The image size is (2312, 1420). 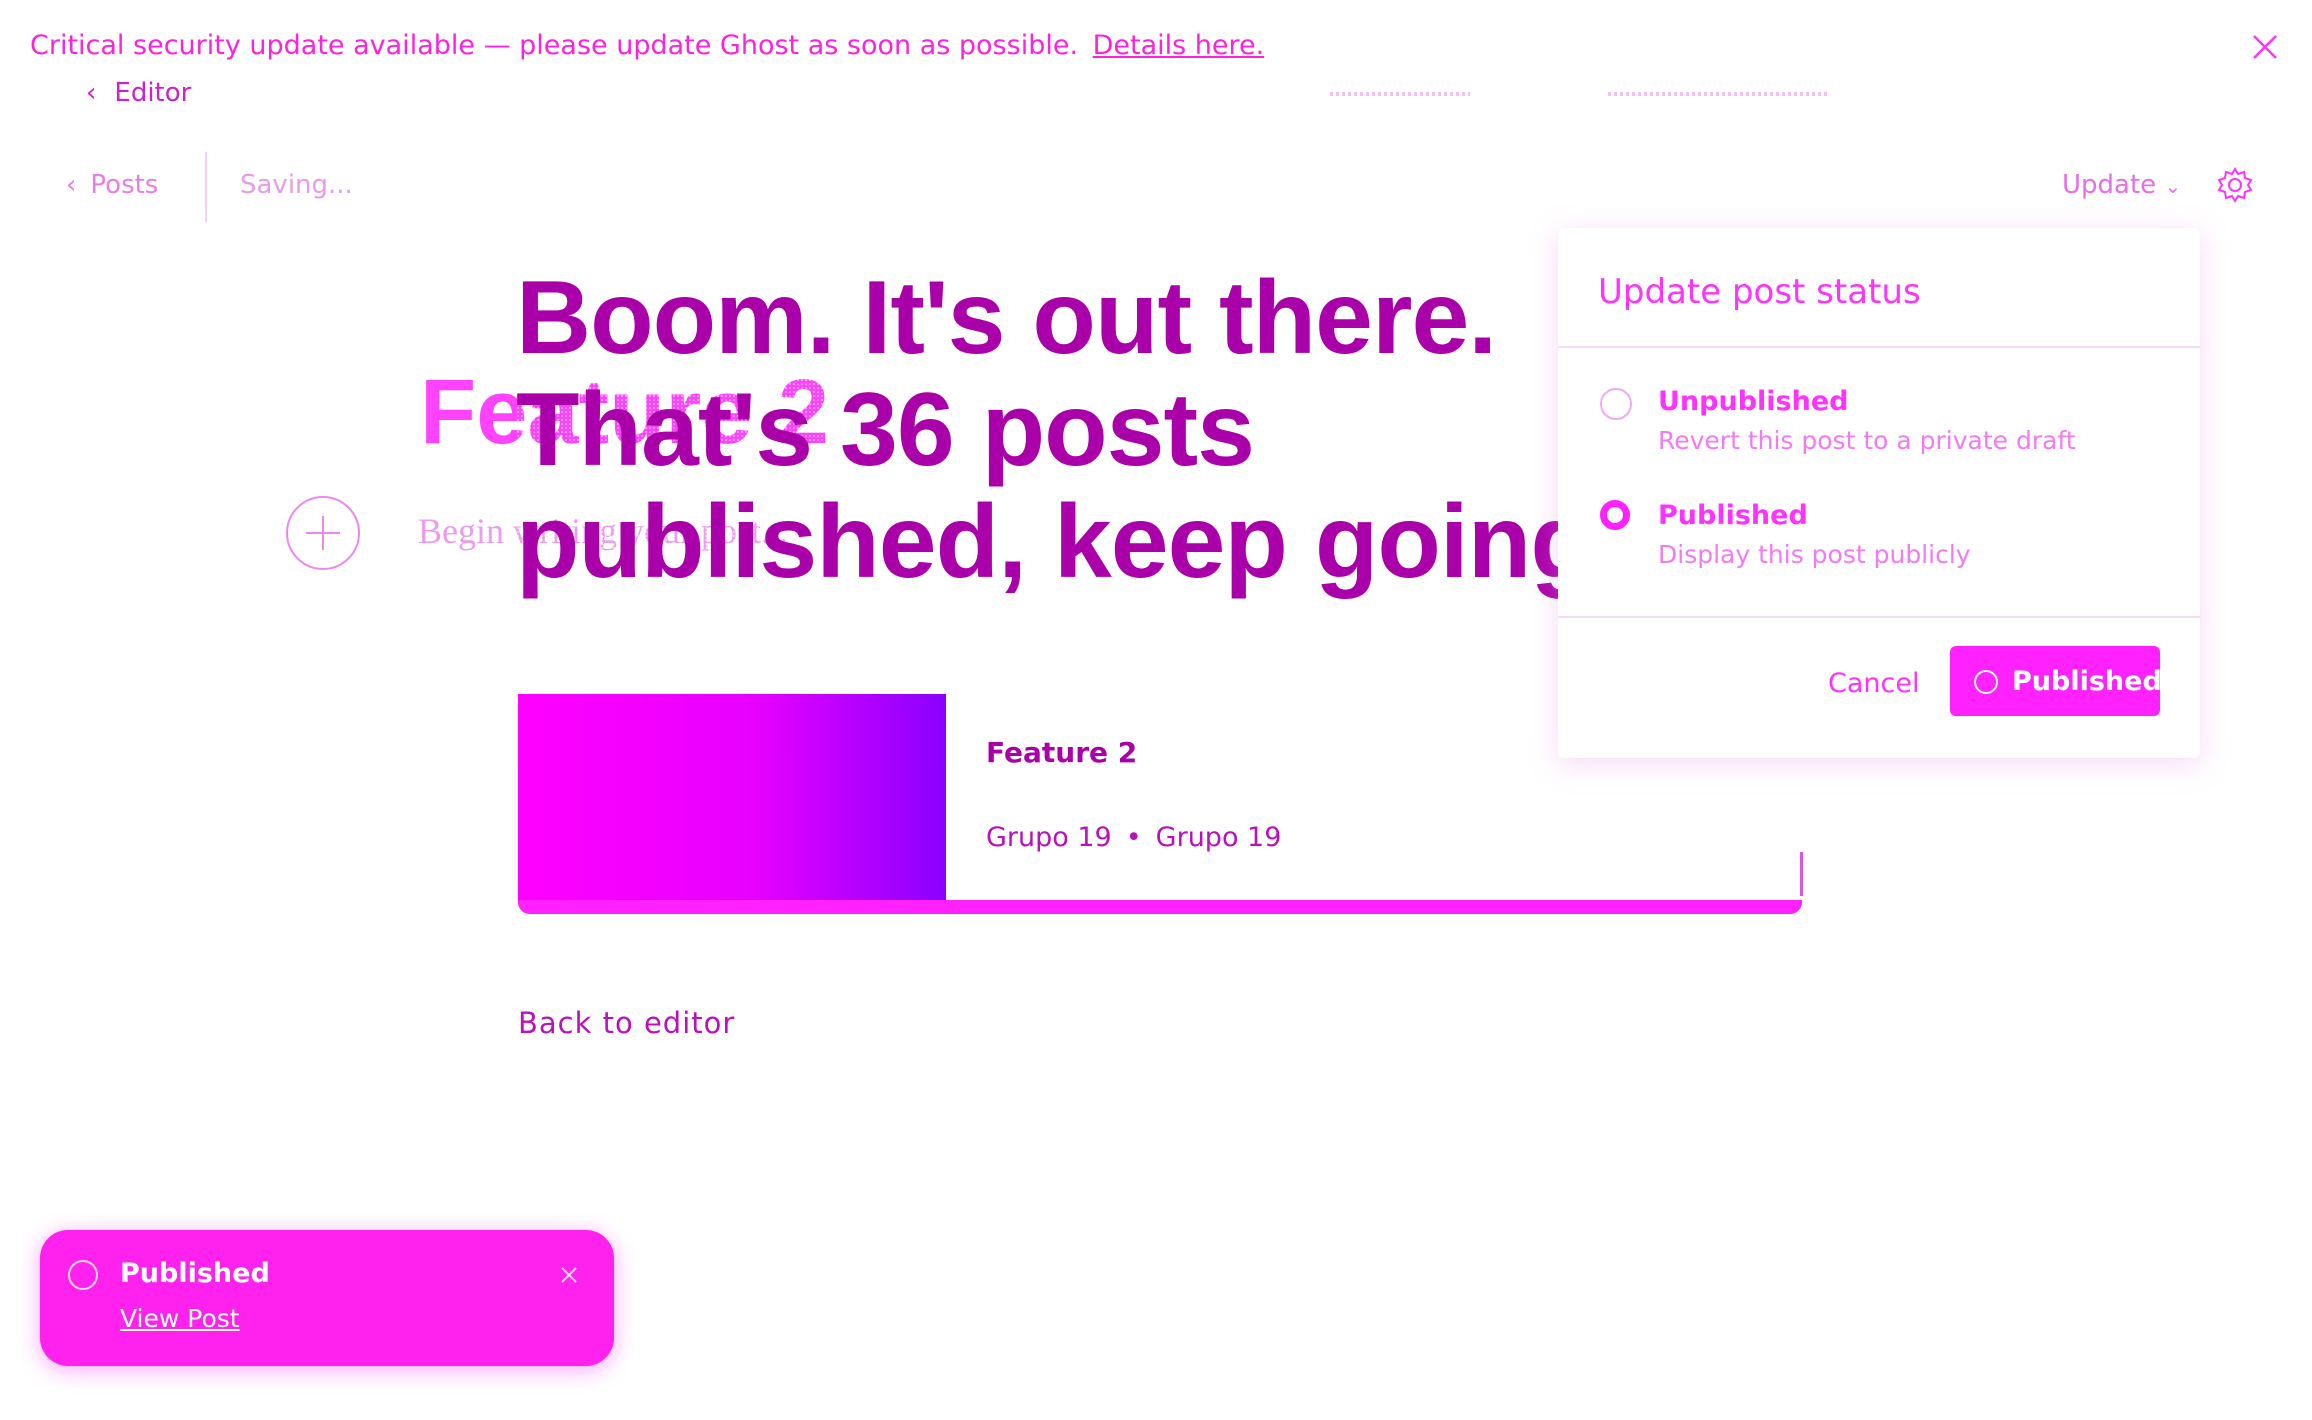 What do you see at coordinates (2109, 185) in the screenshot?
I see `update-label: Update` at bounding box center [2109, 185].